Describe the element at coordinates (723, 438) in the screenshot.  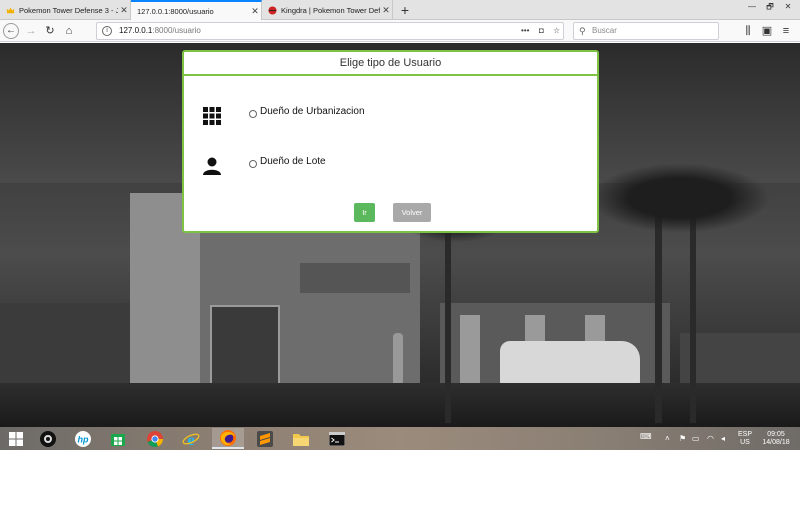
I see `volume-icon: ◂` at that location.